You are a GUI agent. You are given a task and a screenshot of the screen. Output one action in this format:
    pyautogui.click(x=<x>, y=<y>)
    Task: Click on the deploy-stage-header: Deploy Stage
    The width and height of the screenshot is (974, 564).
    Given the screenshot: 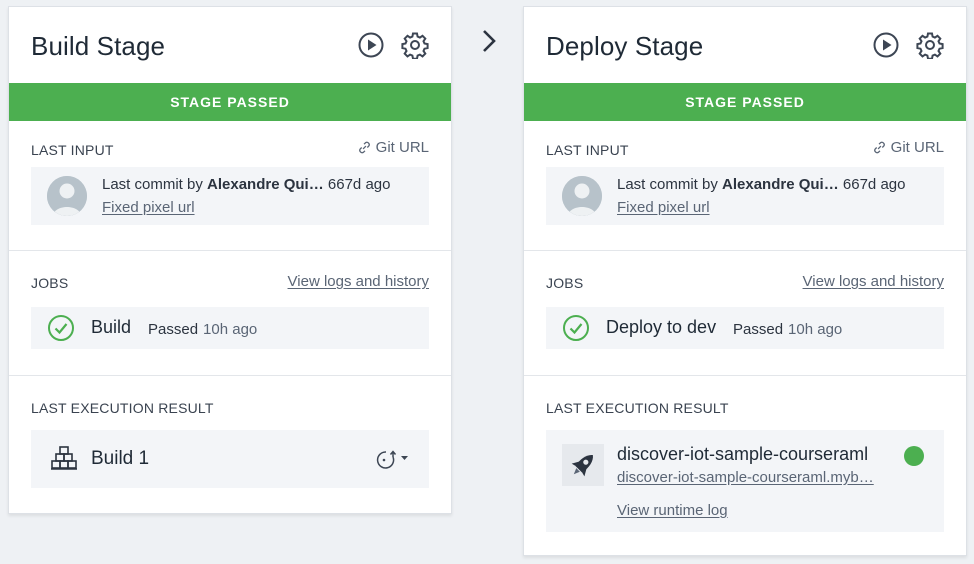 What is the action you would take?
    pyautogui.click(x=745, y=45)
    